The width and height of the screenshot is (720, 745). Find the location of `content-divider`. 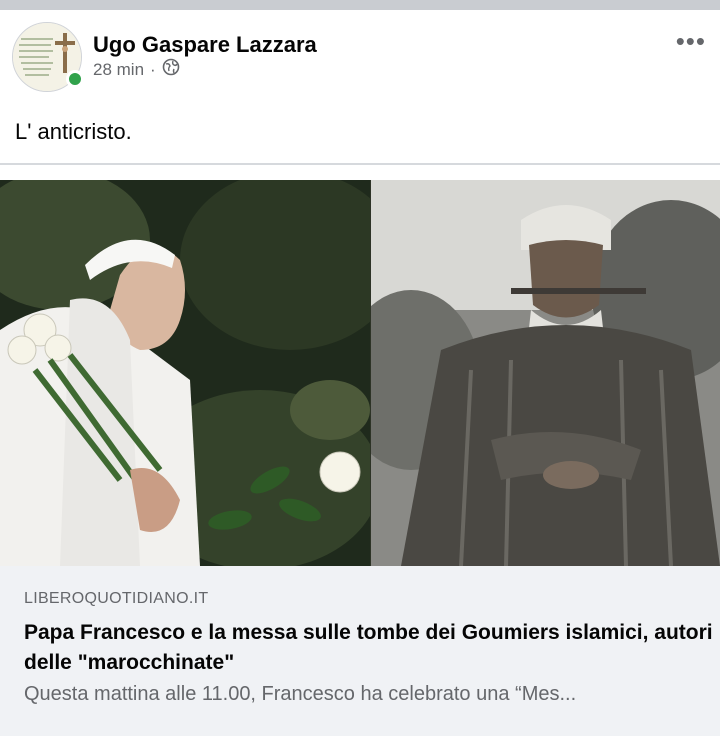

content-divider is located at coordinates (360, 164).